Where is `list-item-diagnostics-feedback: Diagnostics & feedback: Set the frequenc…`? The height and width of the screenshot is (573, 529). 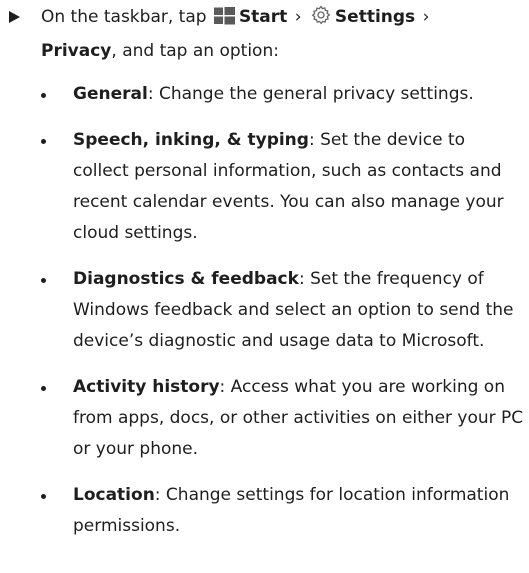 list-item-diagnostics-feedback: Diagnostics & feedback: Set the frequenc… is located at coordinates (283, 310).